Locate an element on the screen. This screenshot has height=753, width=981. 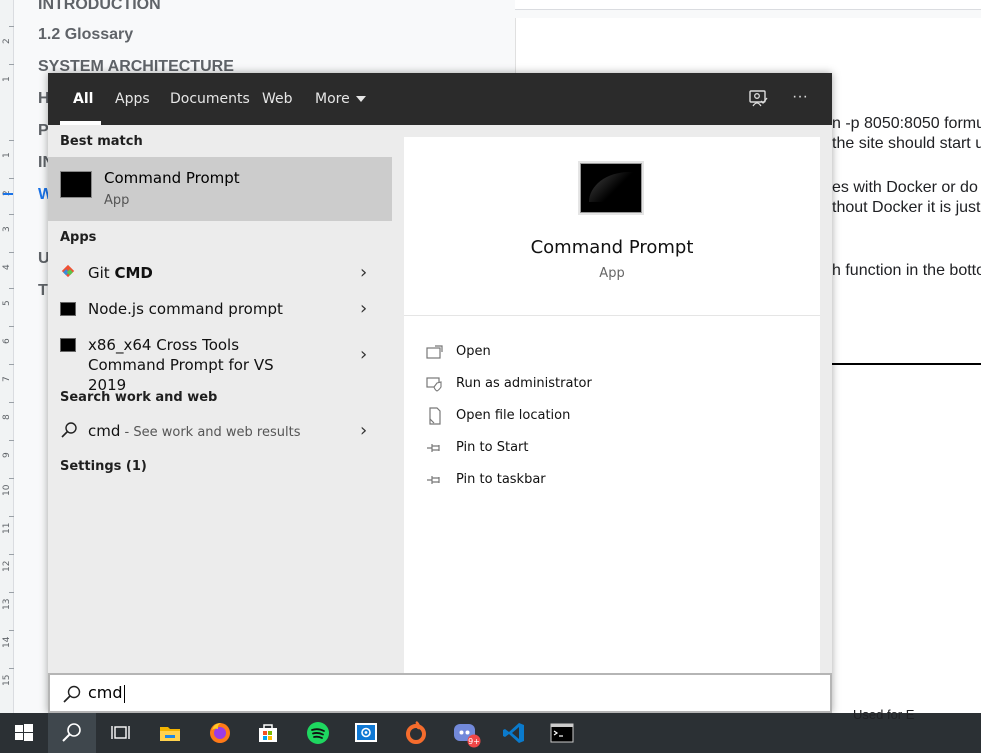
discord-icon: 9+ is located at coordinates (467, 736).